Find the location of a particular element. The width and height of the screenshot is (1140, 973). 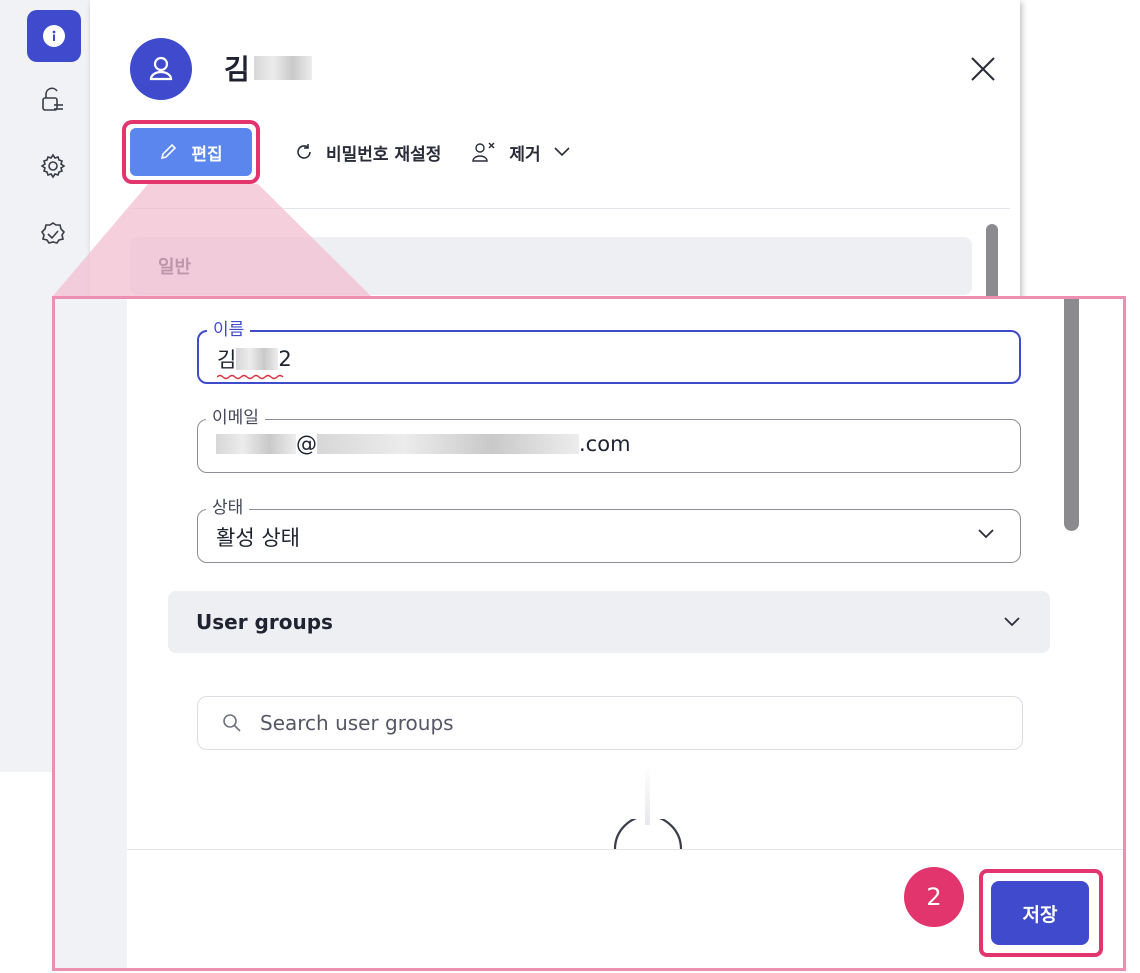

remove-label: 제거 is located at coordinates (525, 154).